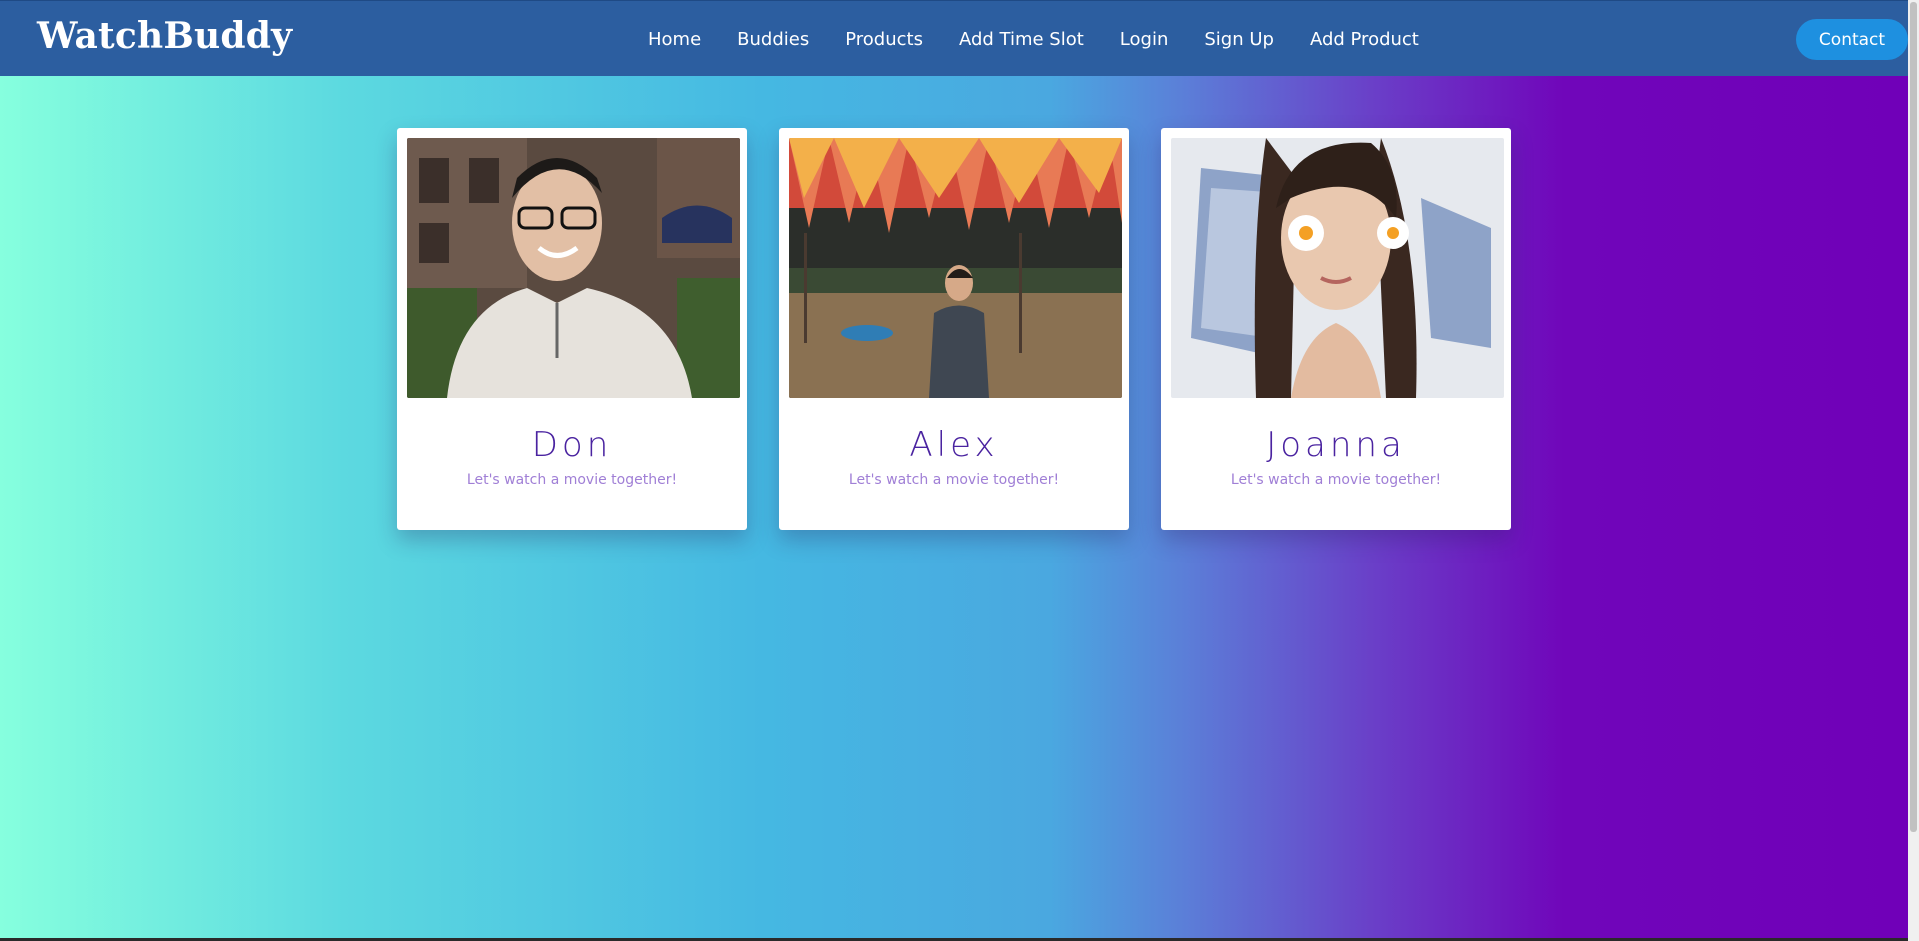 Image resolution: width=1919 pixels, height=941 pixels. Describe the element at coordinates (1144, 39) in the screenshot. I see `nav-link-login: Login` at that location.